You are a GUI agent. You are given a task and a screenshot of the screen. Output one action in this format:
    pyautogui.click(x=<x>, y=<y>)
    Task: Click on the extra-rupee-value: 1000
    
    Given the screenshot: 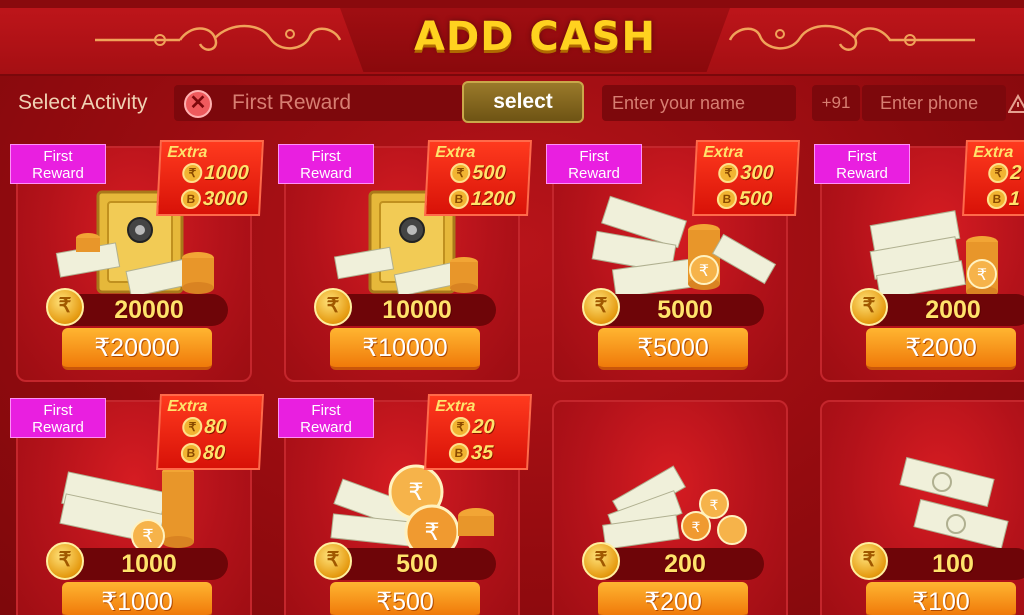 What is the action you would take?
    pyautogui.click(x=226, y=172)
    